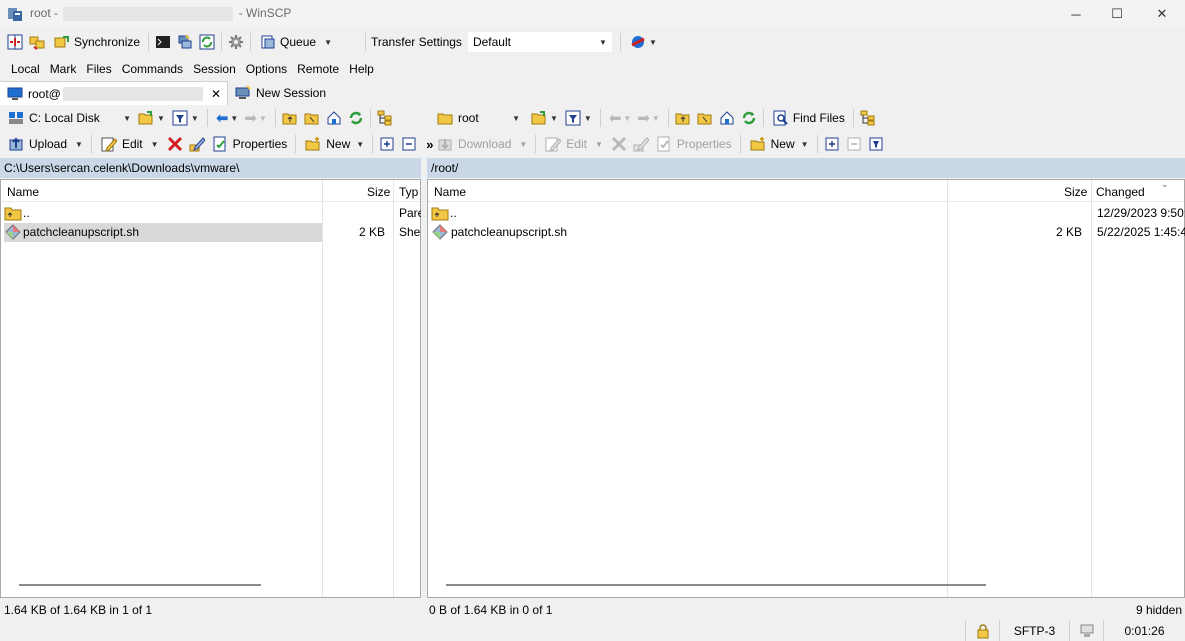 This screenshot has height=641, width=1185. Describe the element at coordinates (37, 42) in the screenshot. I see `synchronize-browsing-icon` at that location.